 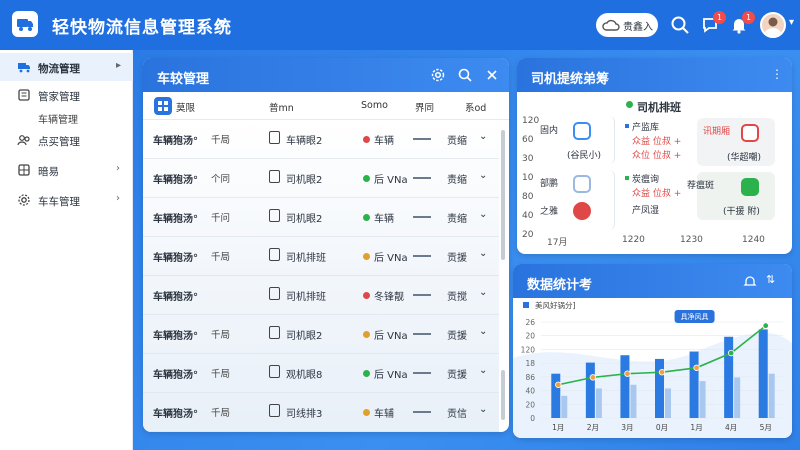 What do you see at coordinates (627, 25) in the screenshot?
I see `cloud-status-button: 贵鑫入` at bounding box center [627, 25].